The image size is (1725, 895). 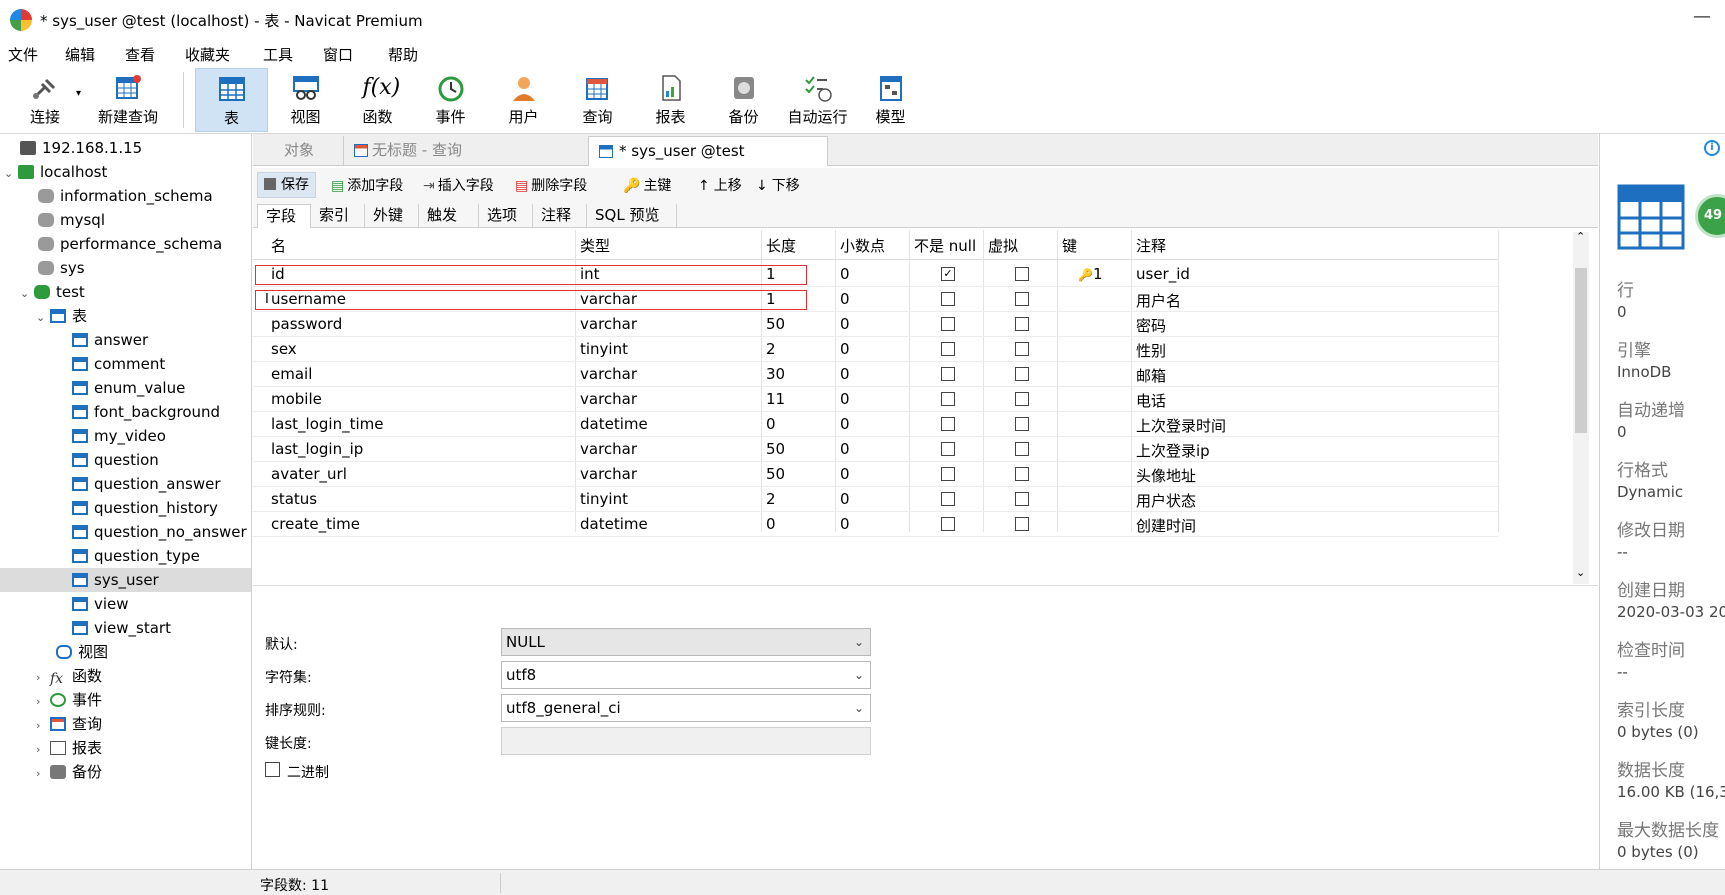 What do you see at coordinates (55, 172) in the screenshot?
I see `tree-localhost: ⌄ localhost` at bounding box center [55, 172].